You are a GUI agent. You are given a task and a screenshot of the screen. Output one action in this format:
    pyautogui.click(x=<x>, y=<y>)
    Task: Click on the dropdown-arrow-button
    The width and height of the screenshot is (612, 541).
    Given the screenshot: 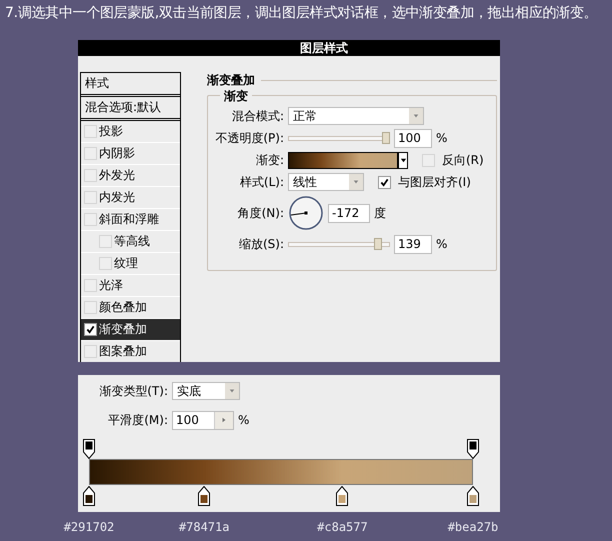 What is the action you would take?
    pyautogui.click(x=403, y=160)
    